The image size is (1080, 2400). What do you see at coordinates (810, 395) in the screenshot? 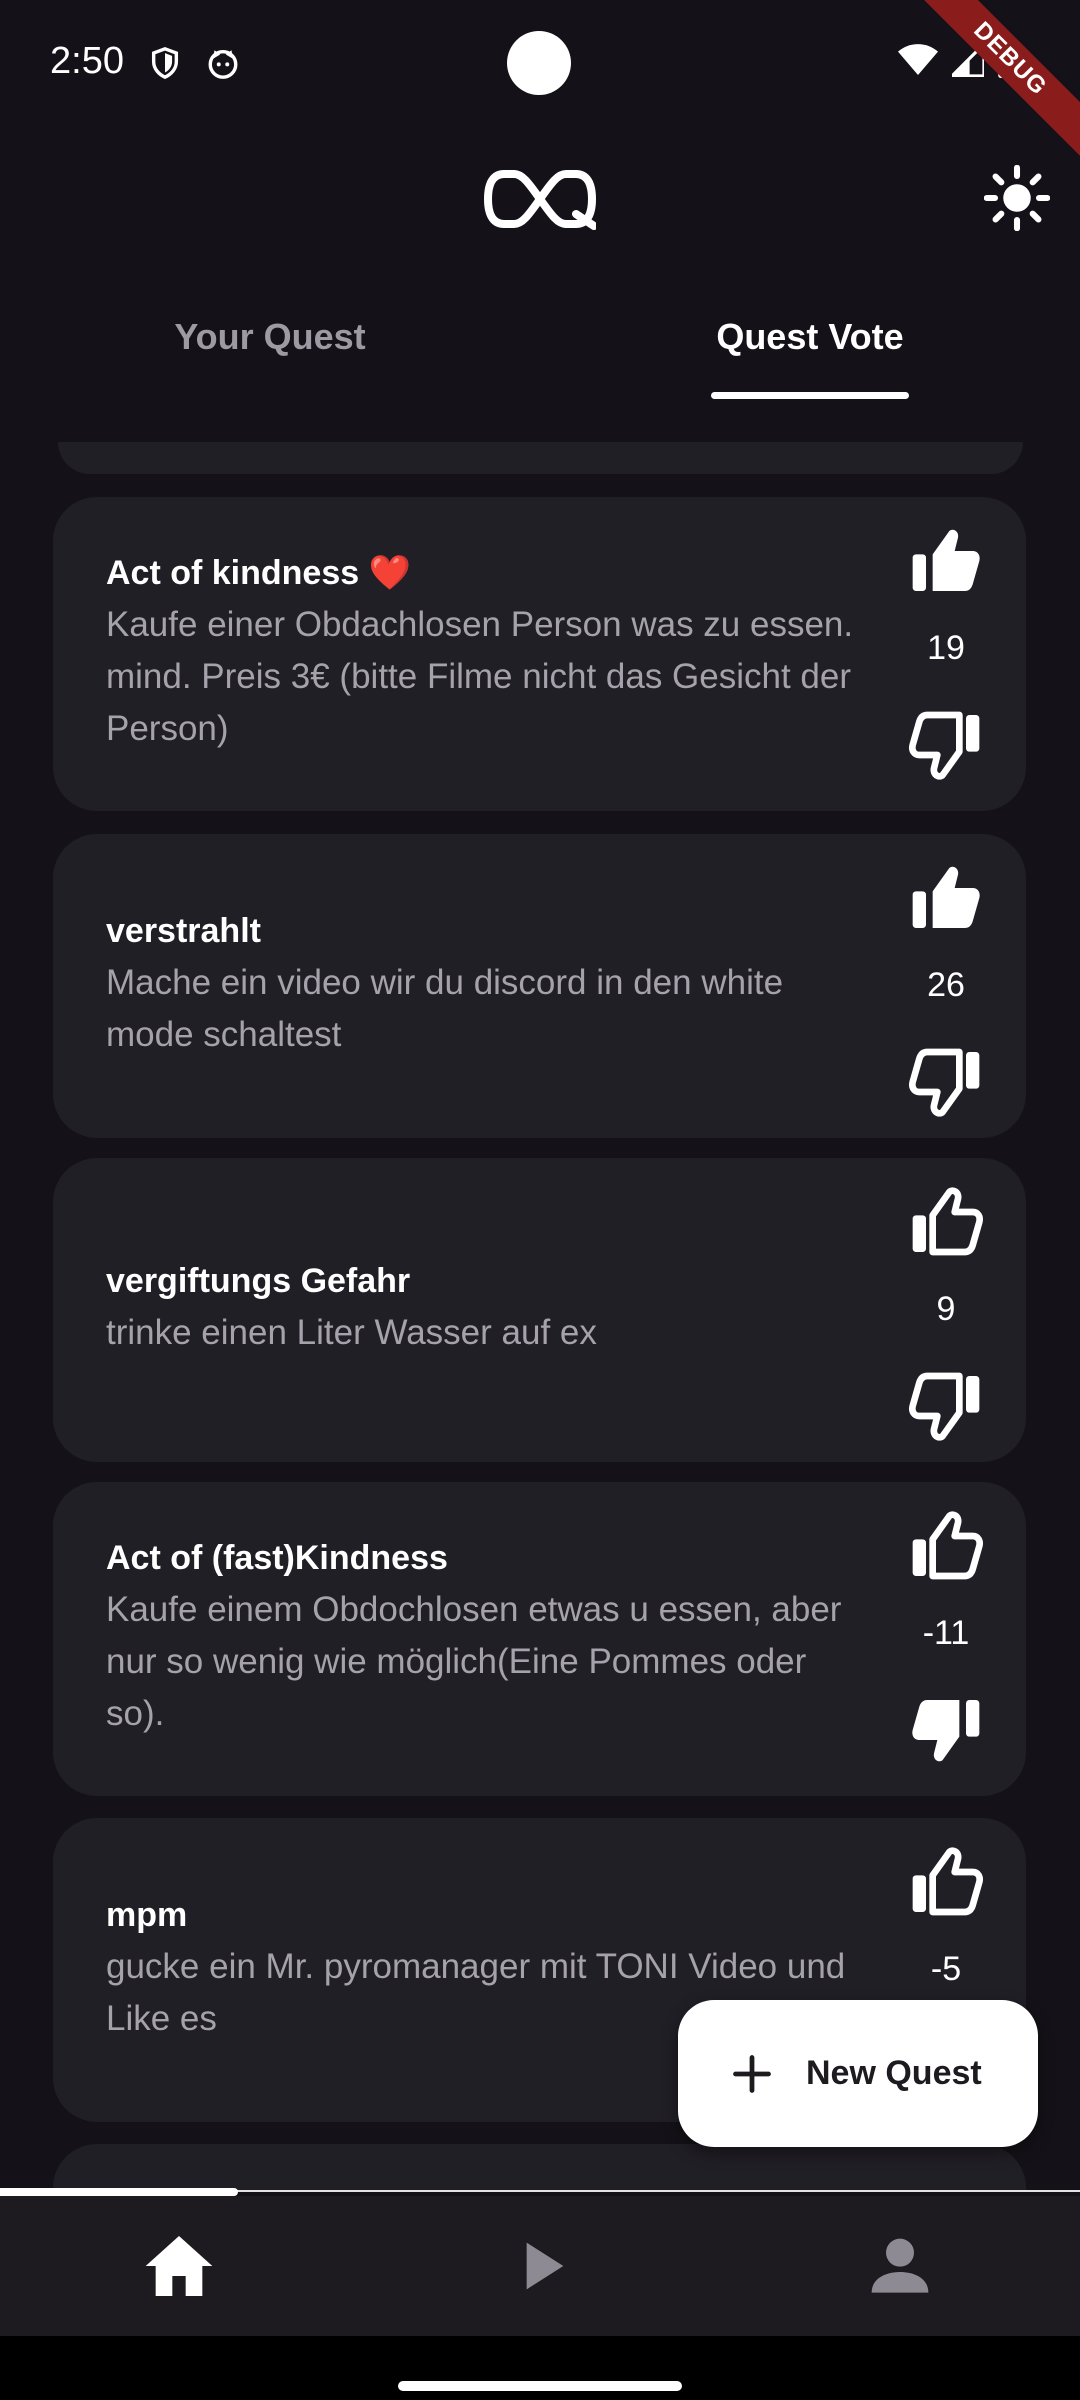
I see `tab-indicator` at bounding box center [810, 395].